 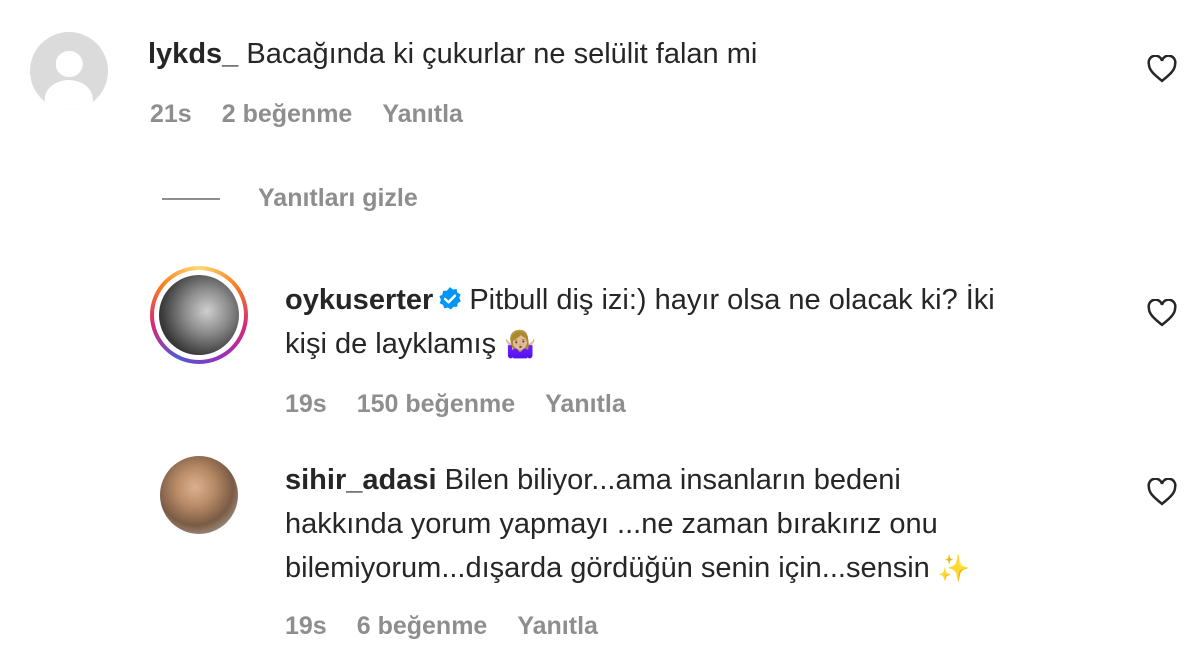 I want to click on comment-body-line1: Bilen biliyor...ama insanların bedeni, so click(x=672, y=480).